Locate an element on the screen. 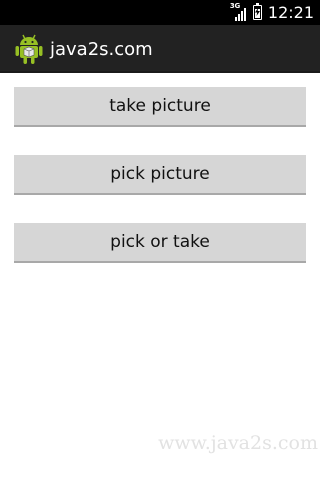  pick-or-take-button: pick or take is located at coordinates (160, 243).